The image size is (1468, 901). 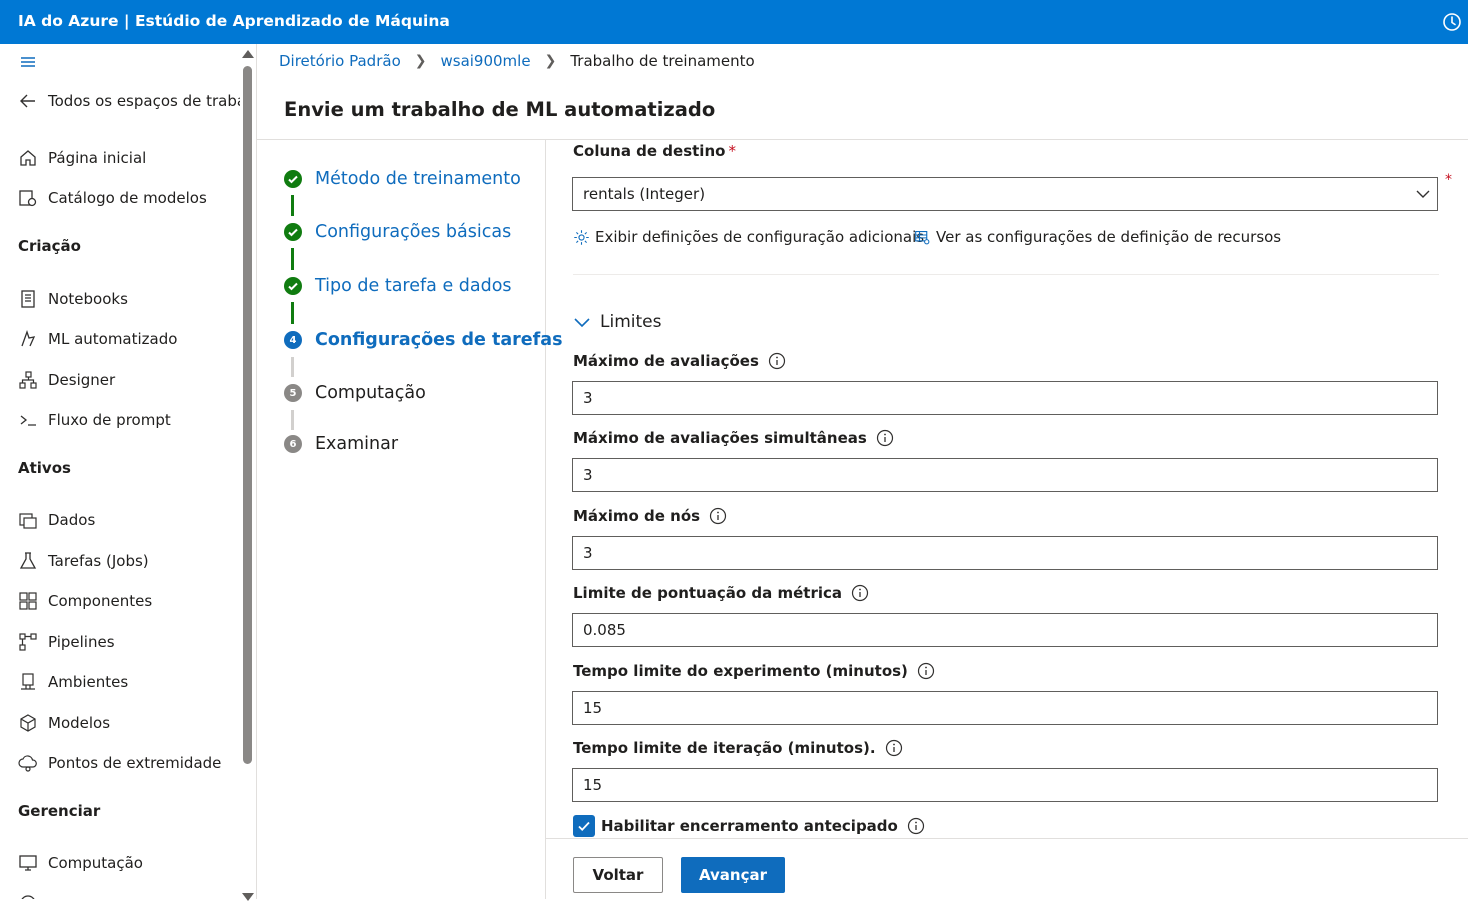 I want to click on sidebar-item-model-catalog: Catálogo de modelos, so click(x=112, y=198).